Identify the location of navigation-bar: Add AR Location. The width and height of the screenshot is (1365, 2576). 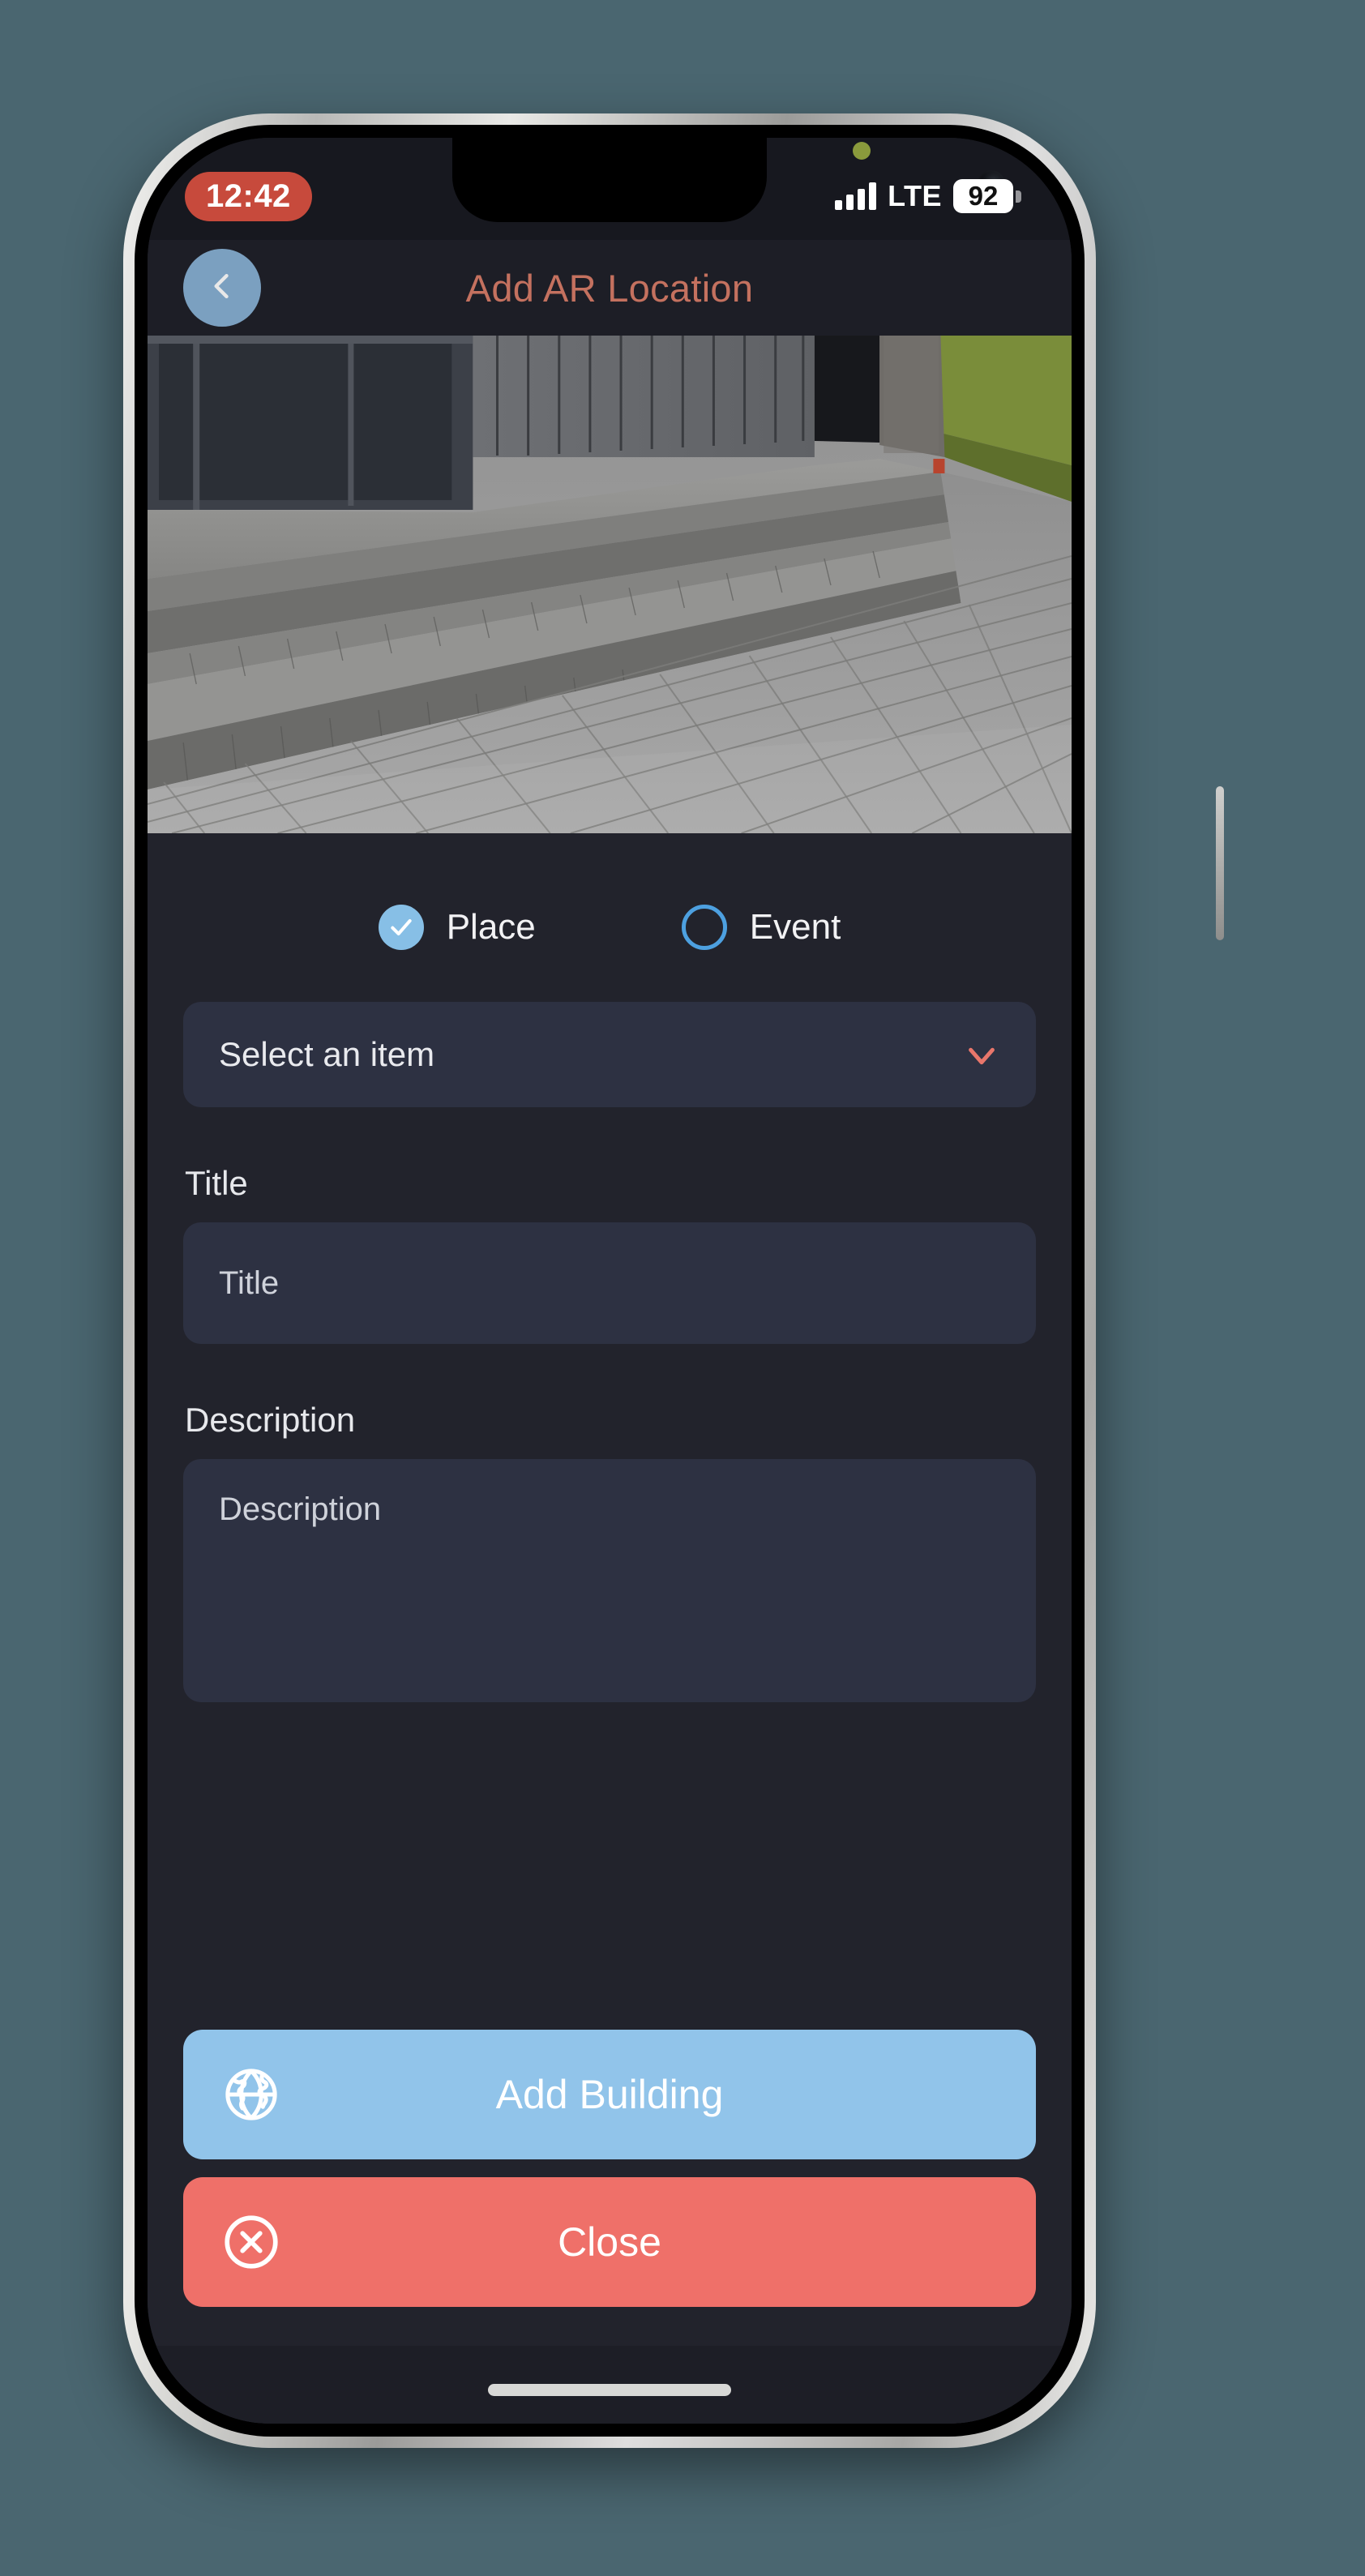
(610, 288).